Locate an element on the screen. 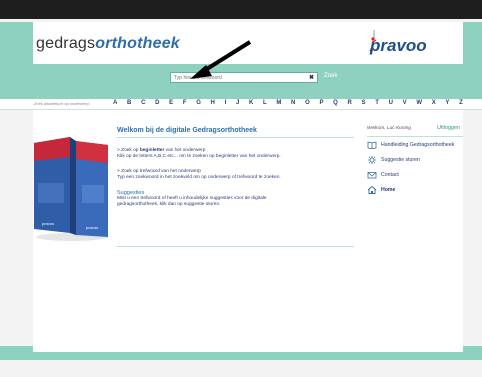 This screenshot has width=482, height=377. binder-image: pravoo pravoo is located at coordinates (71, 189).